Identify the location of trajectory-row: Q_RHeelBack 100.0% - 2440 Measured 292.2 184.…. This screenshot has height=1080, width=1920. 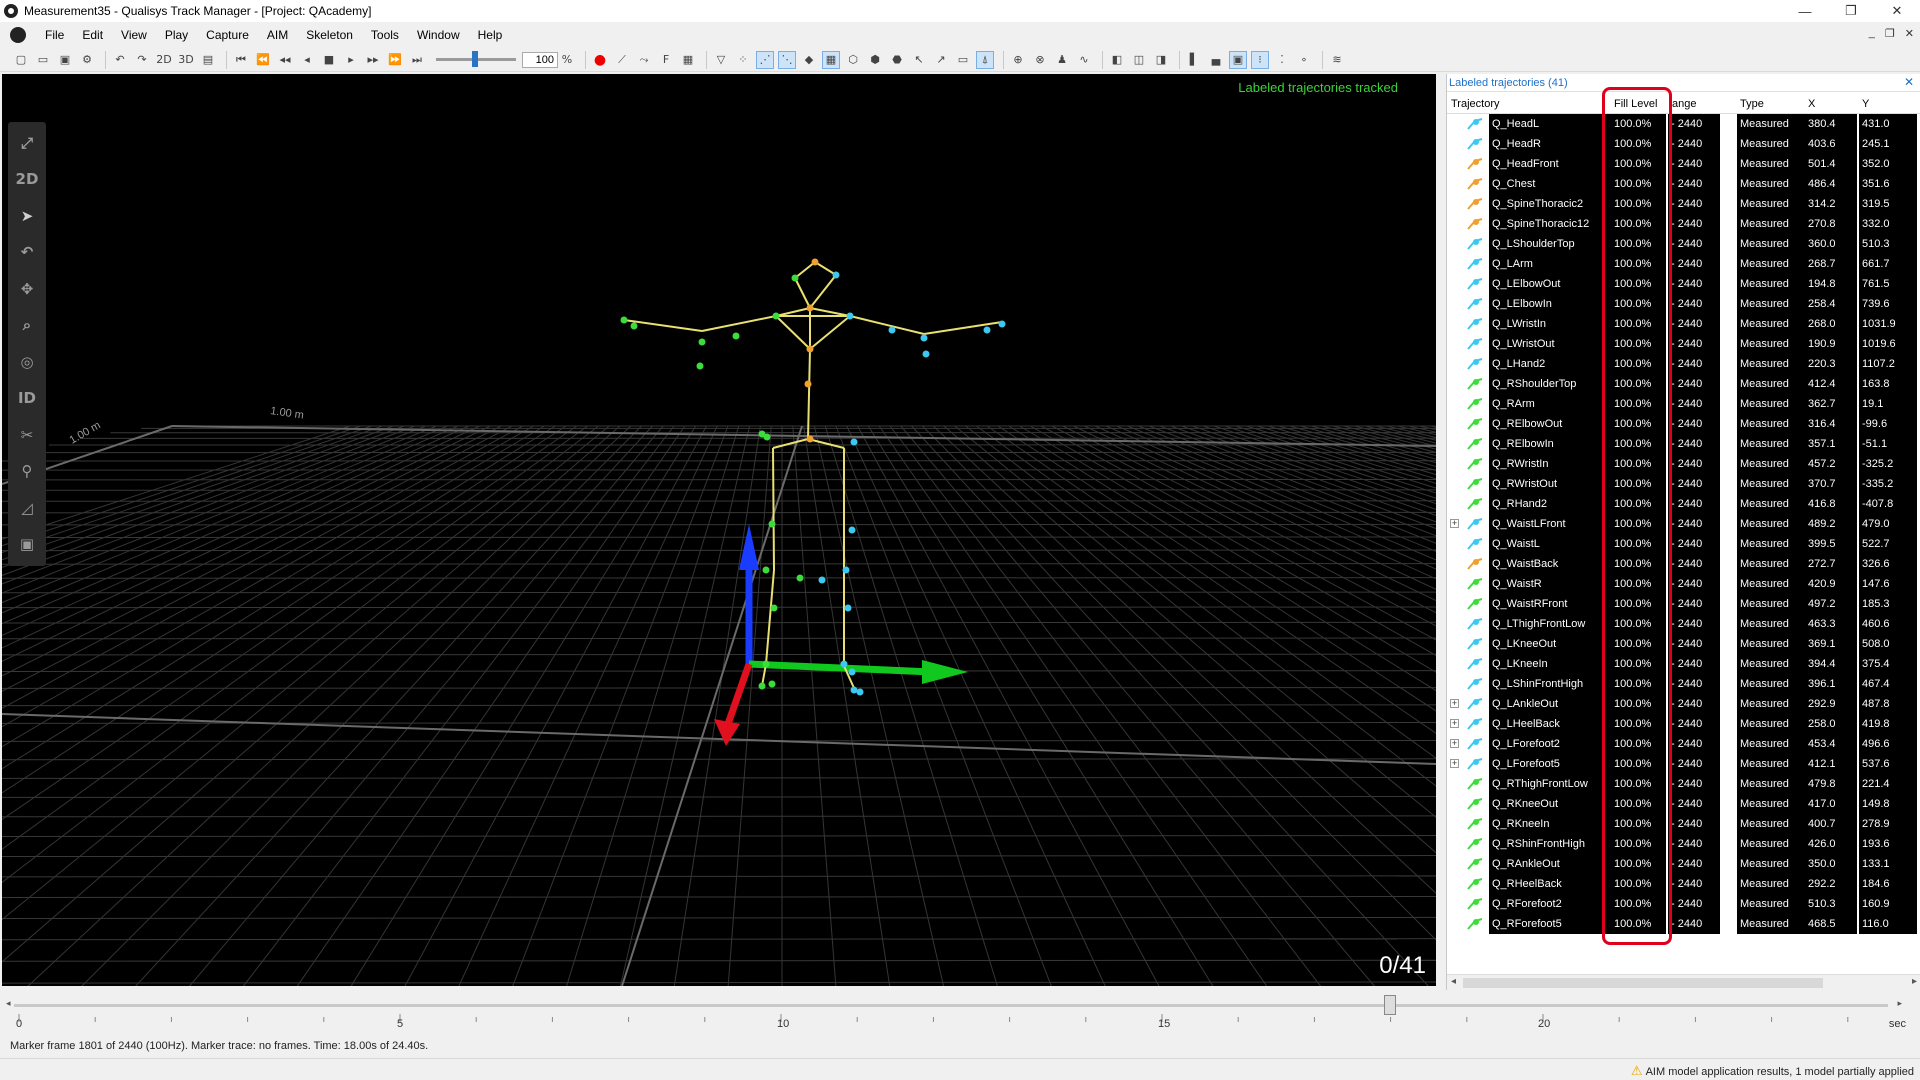
(1683, 884).